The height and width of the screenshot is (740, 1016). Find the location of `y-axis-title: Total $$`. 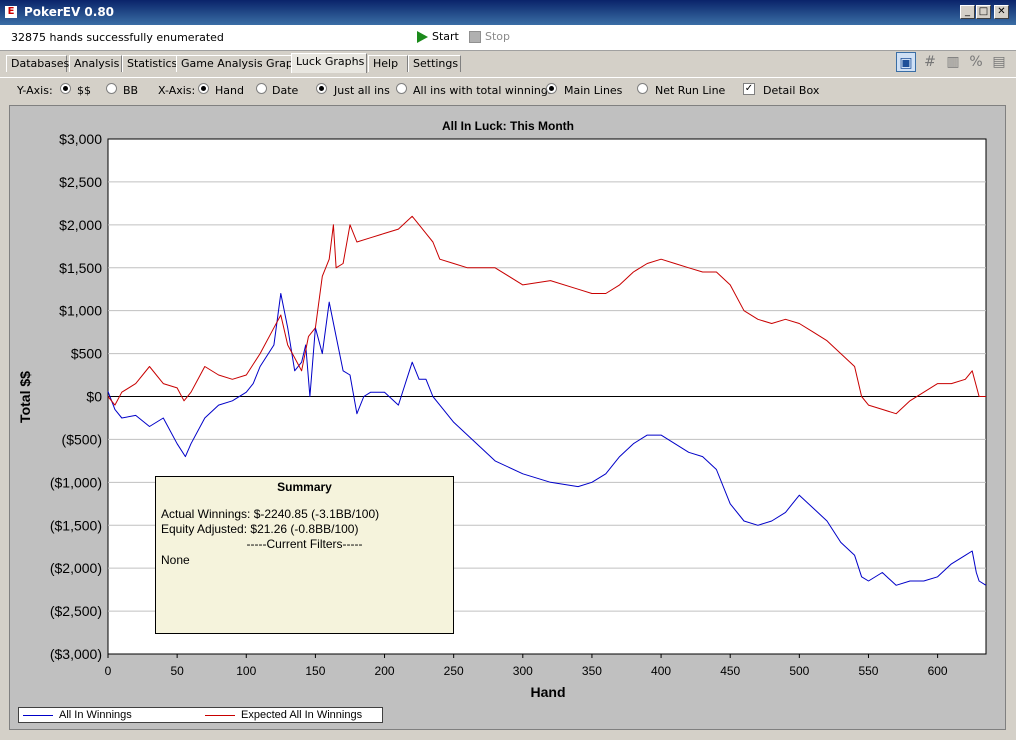

y-axis-title: Total $$ is located at coordinates (25, 397).